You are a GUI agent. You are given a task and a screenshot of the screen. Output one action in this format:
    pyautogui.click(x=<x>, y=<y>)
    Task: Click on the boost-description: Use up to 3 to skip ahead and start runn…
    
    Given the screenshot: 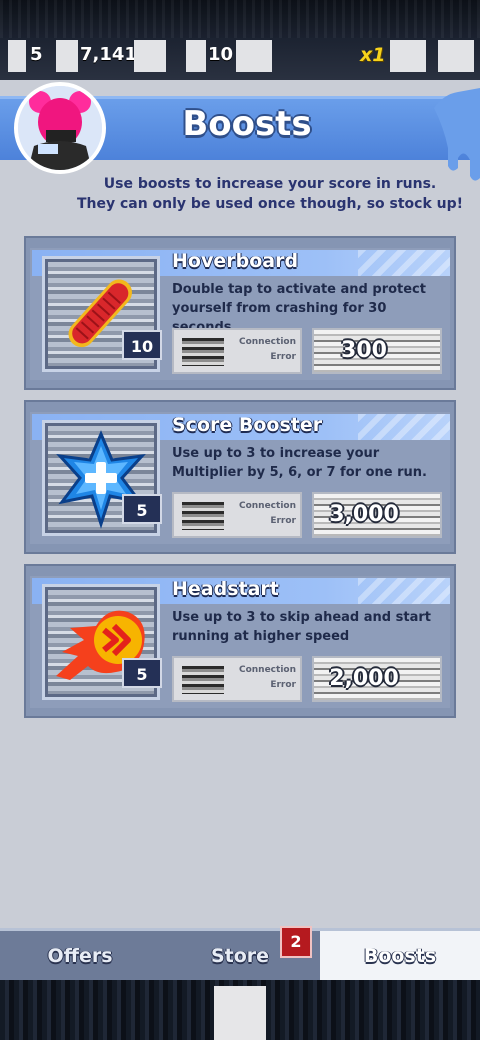 What is the action you would take?
    pyautogui.click(x=301, y=627)
    